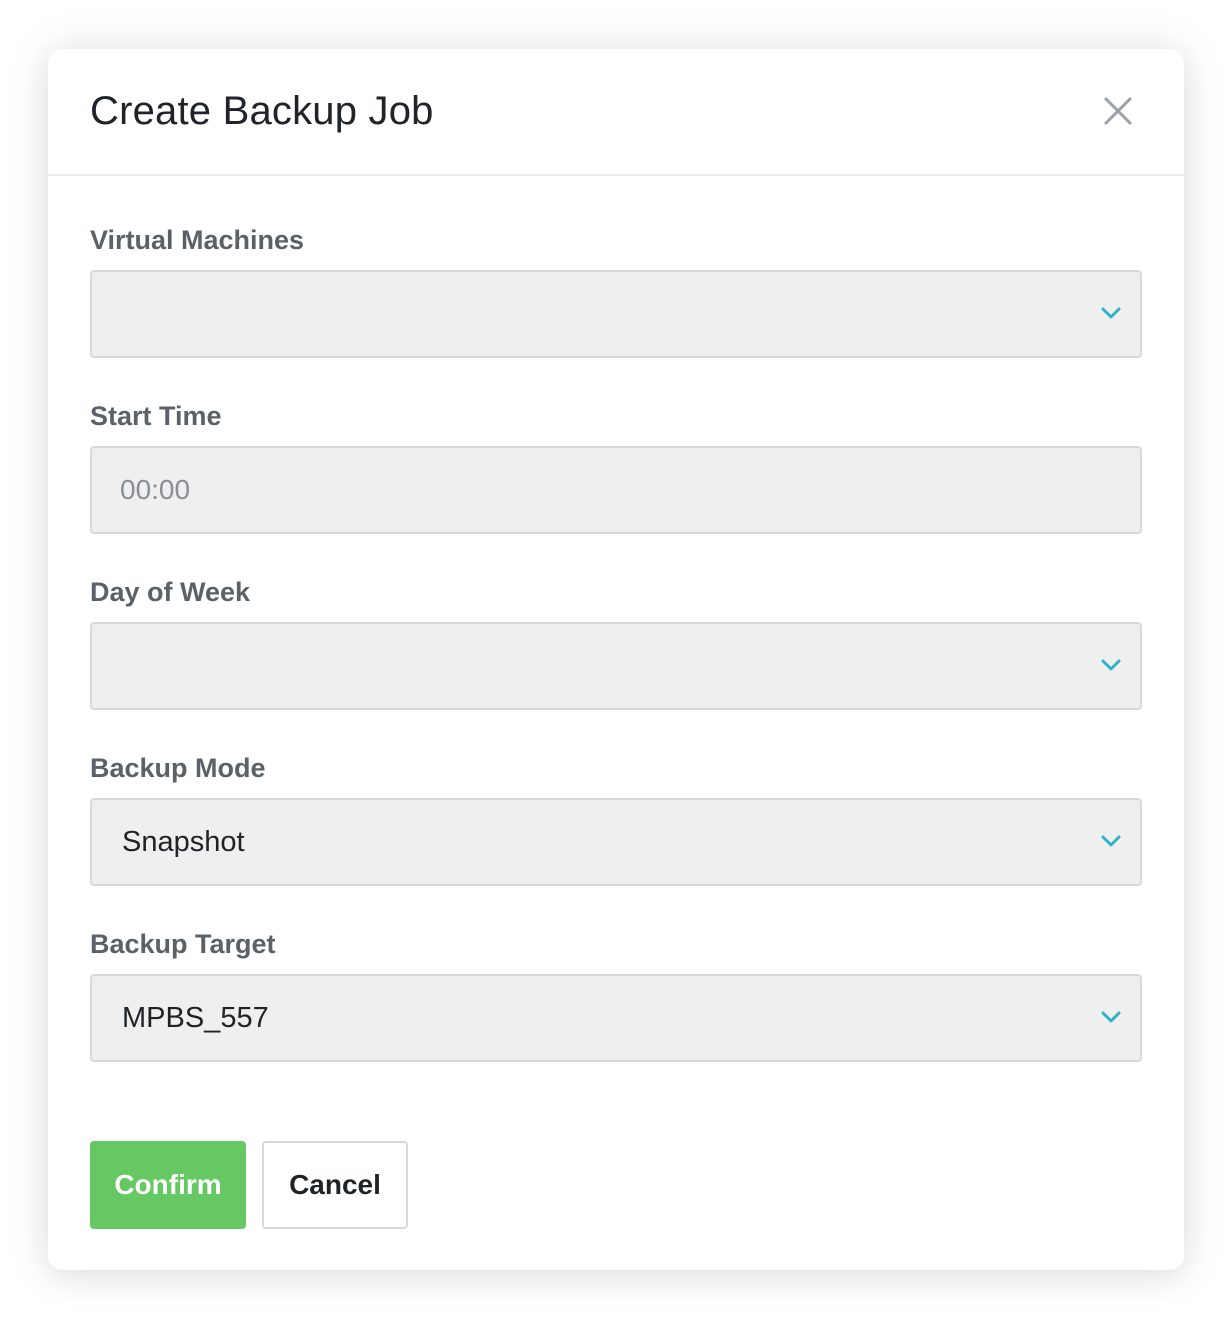 Image resolution: width=1232 pixels, height=1318 pixels. What do you see at coordinates (197, 240) in the screenshot?
I see `virtual-machines-label: Virtual Machines` at bounding box center [197, 240].